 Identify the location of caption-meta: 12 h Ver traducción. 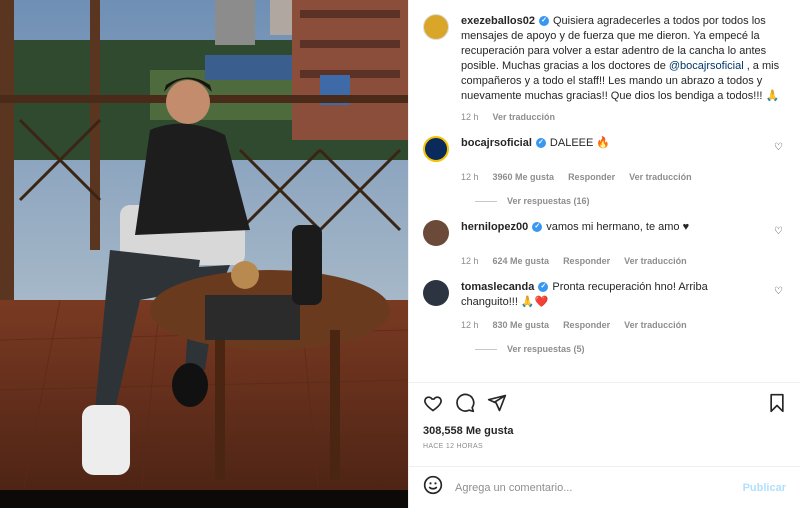
(623, 117).